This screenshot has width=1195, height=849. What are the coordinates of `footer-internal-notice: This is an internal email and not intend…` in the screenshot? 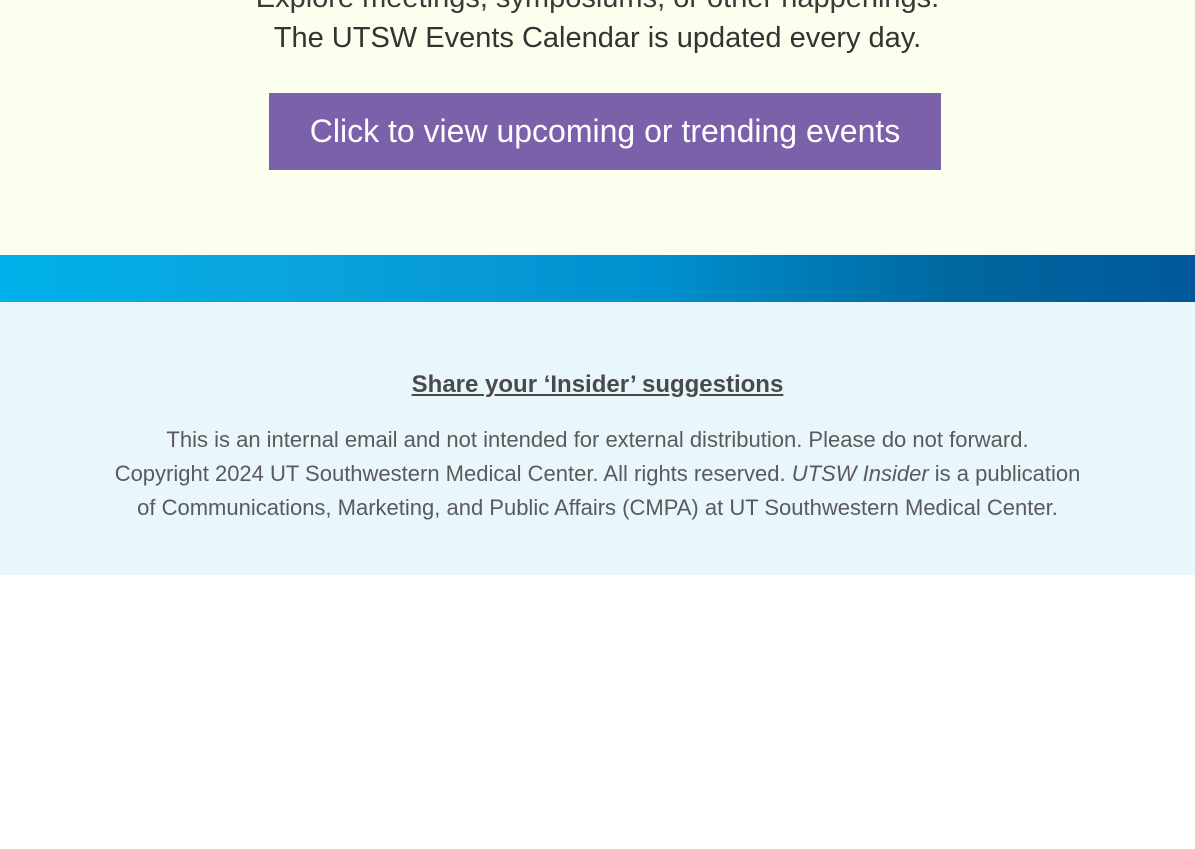 It's located at (597, 439).